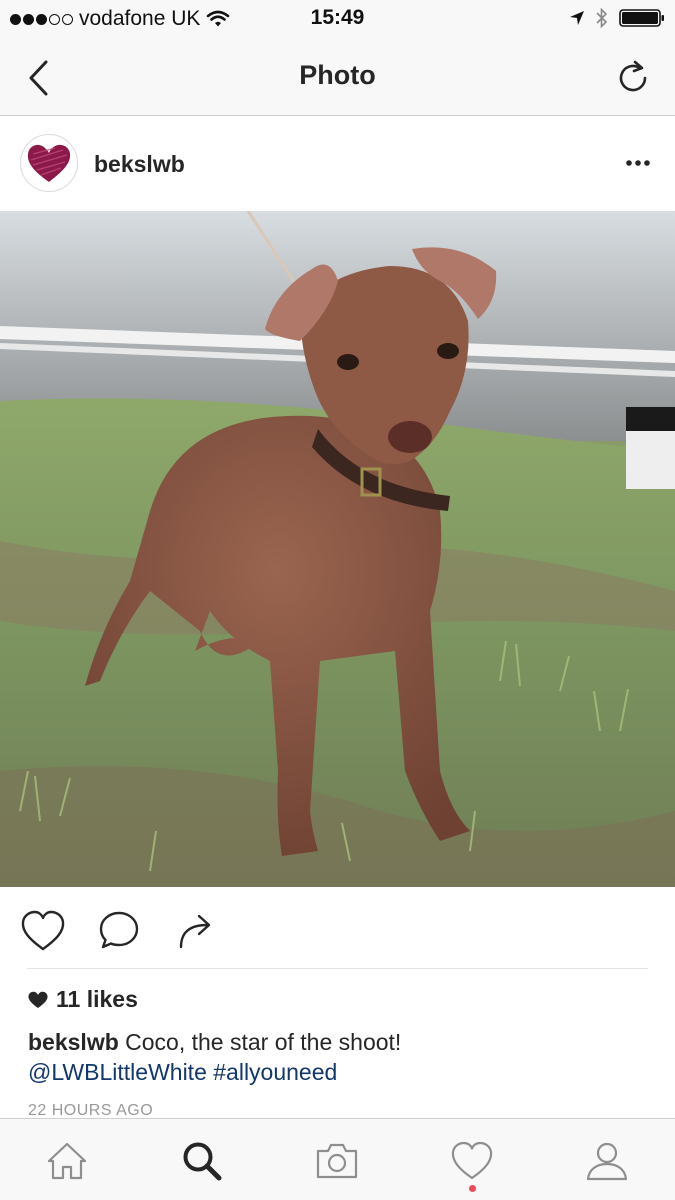 The width and height of the screenshot is (675, 1200). I want to click on tab-camera, so click(337, 1161).